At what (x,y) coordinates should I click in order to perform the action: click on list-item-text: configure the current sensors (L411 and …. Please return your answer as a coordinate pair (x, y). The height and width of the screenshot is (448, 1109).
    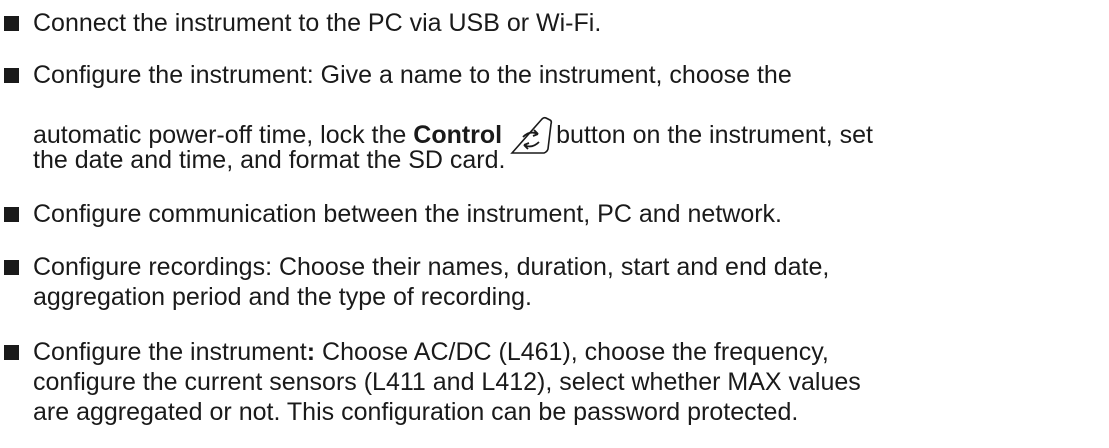
    Looking at the image, I should click on (447, 382).